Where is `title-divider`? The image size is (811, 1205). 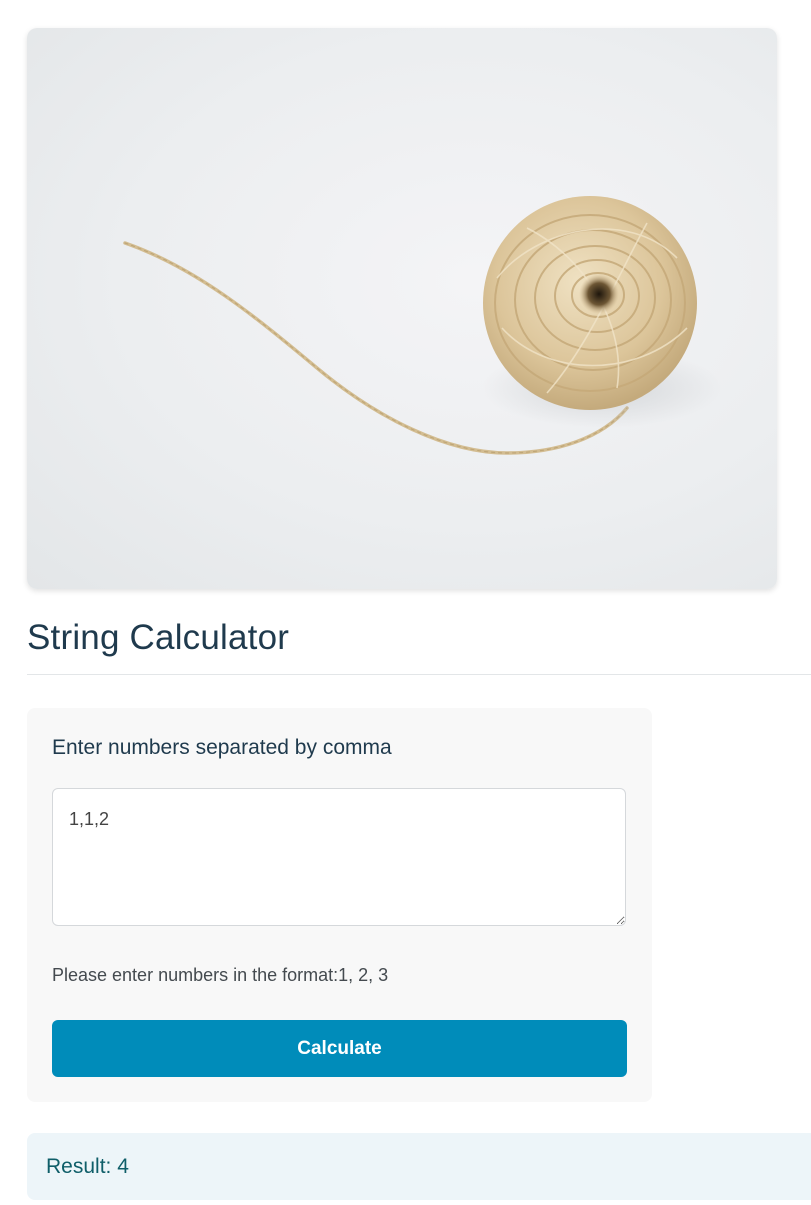
title-divider is located at coordinates (419, 674).